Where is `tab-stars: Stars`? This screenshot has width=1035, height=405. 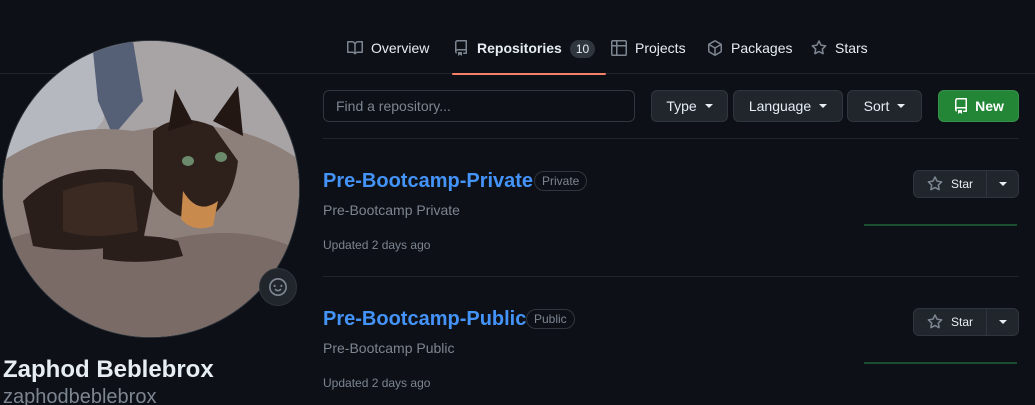
tab-stars: Stars is located at coordinates (839, 51).